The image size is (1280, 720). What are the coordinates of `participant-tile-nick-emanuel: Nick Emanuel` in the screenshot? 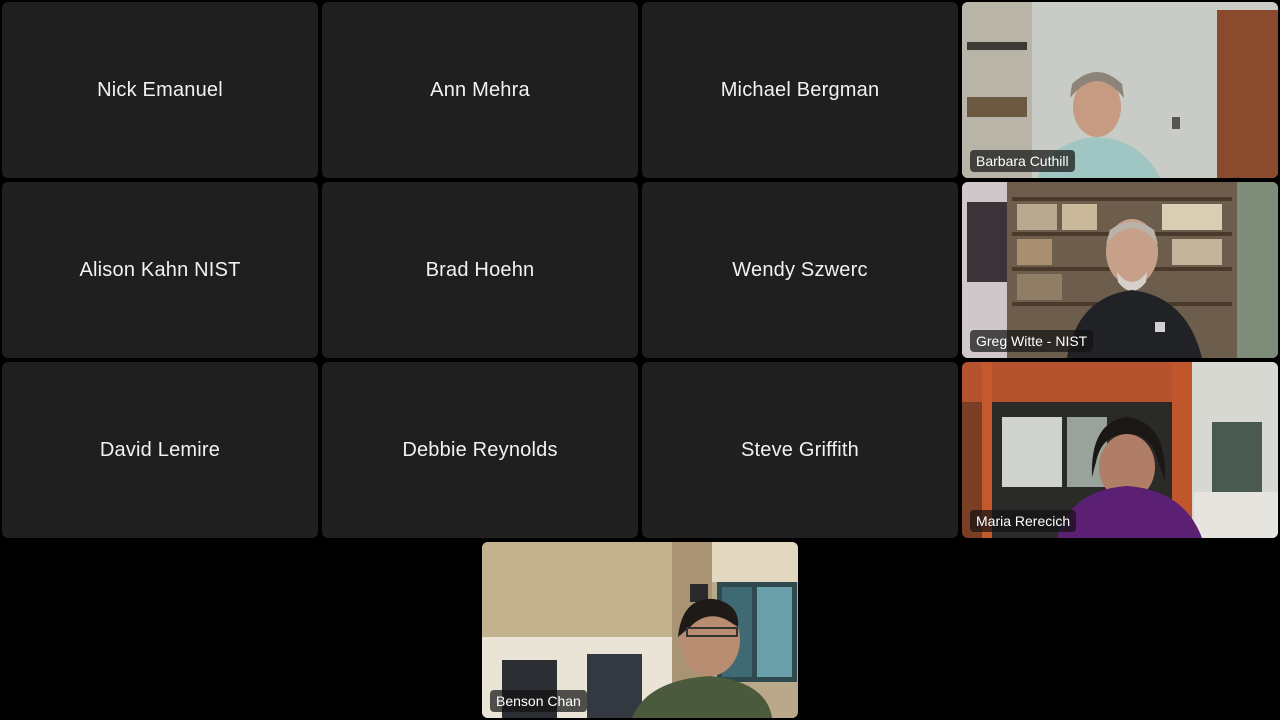 It's located at (160, 90).